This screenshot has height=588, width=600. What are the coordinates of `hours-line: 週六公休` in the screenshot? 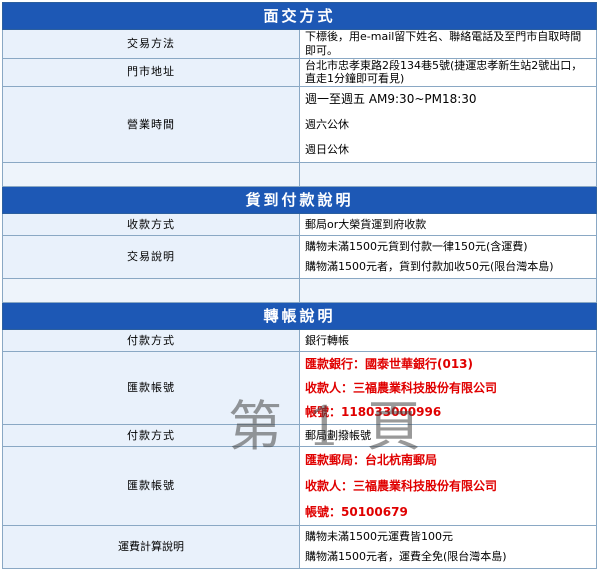 It's located at (327, 124).